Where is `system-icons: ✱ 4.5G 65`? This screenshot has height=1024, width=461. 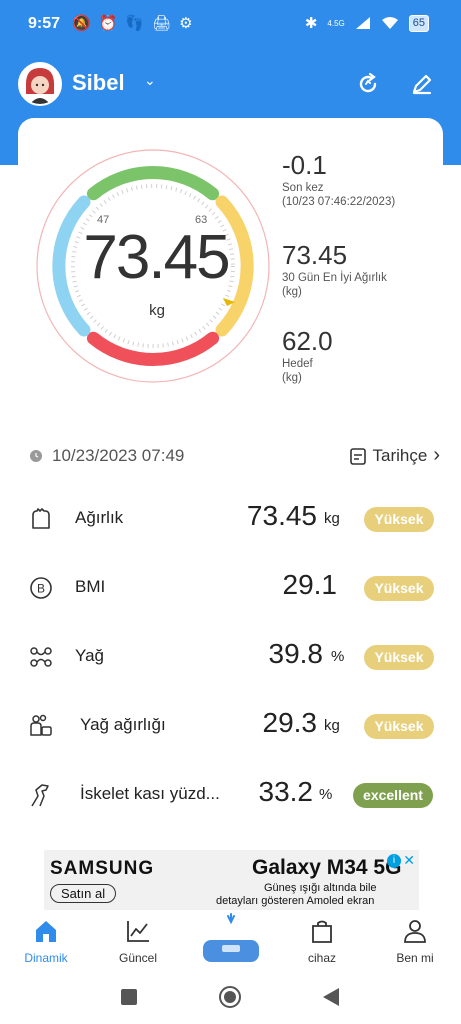
system-icons: ✱ 4.5G 65 is located at coordinates (367, 23).